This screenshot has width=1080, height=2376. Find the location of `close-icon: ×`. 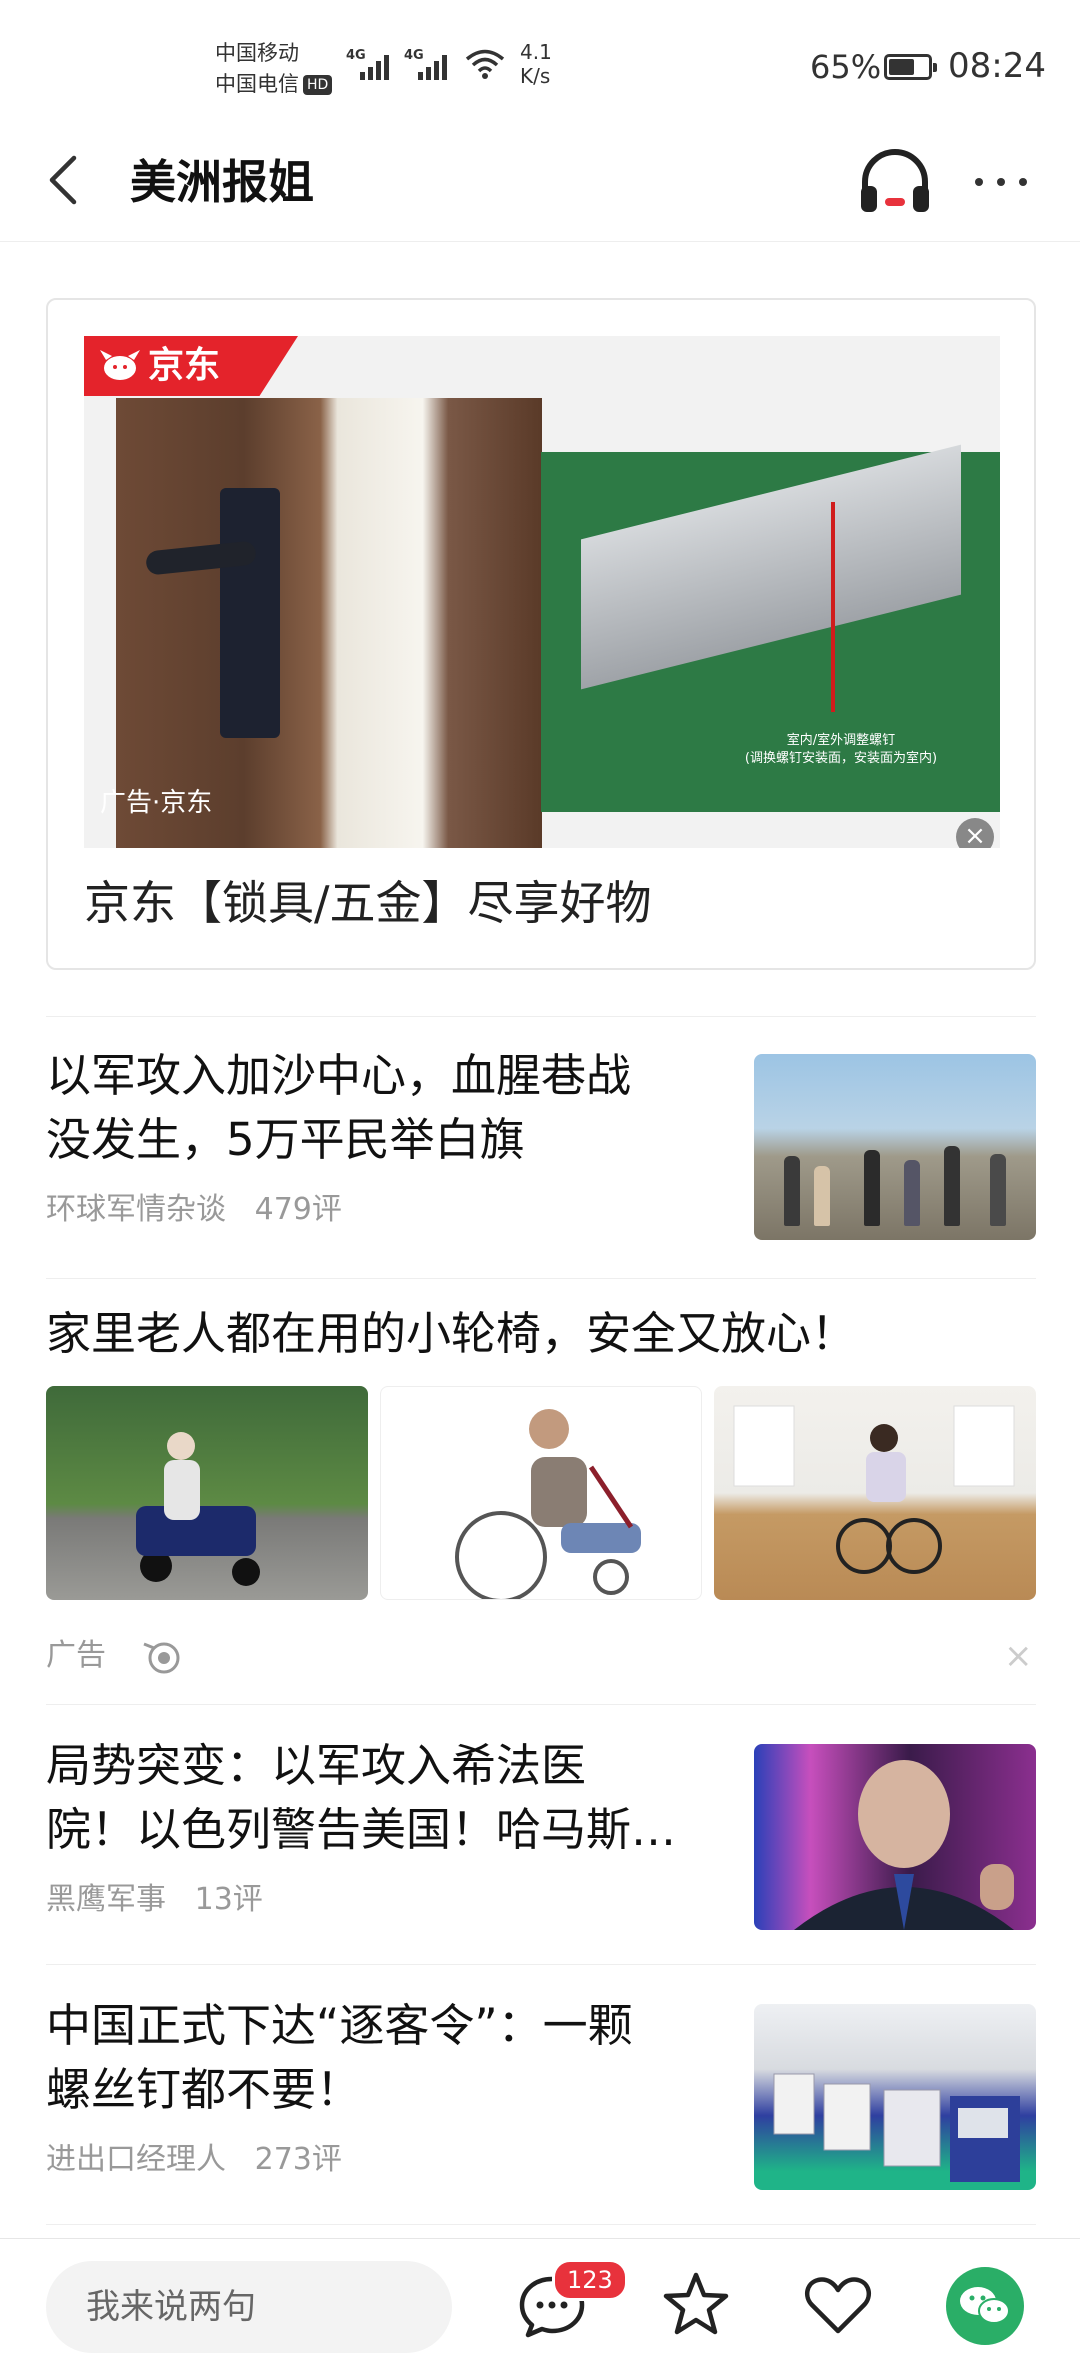

close-icon: × is located at coordinates (975, 833).